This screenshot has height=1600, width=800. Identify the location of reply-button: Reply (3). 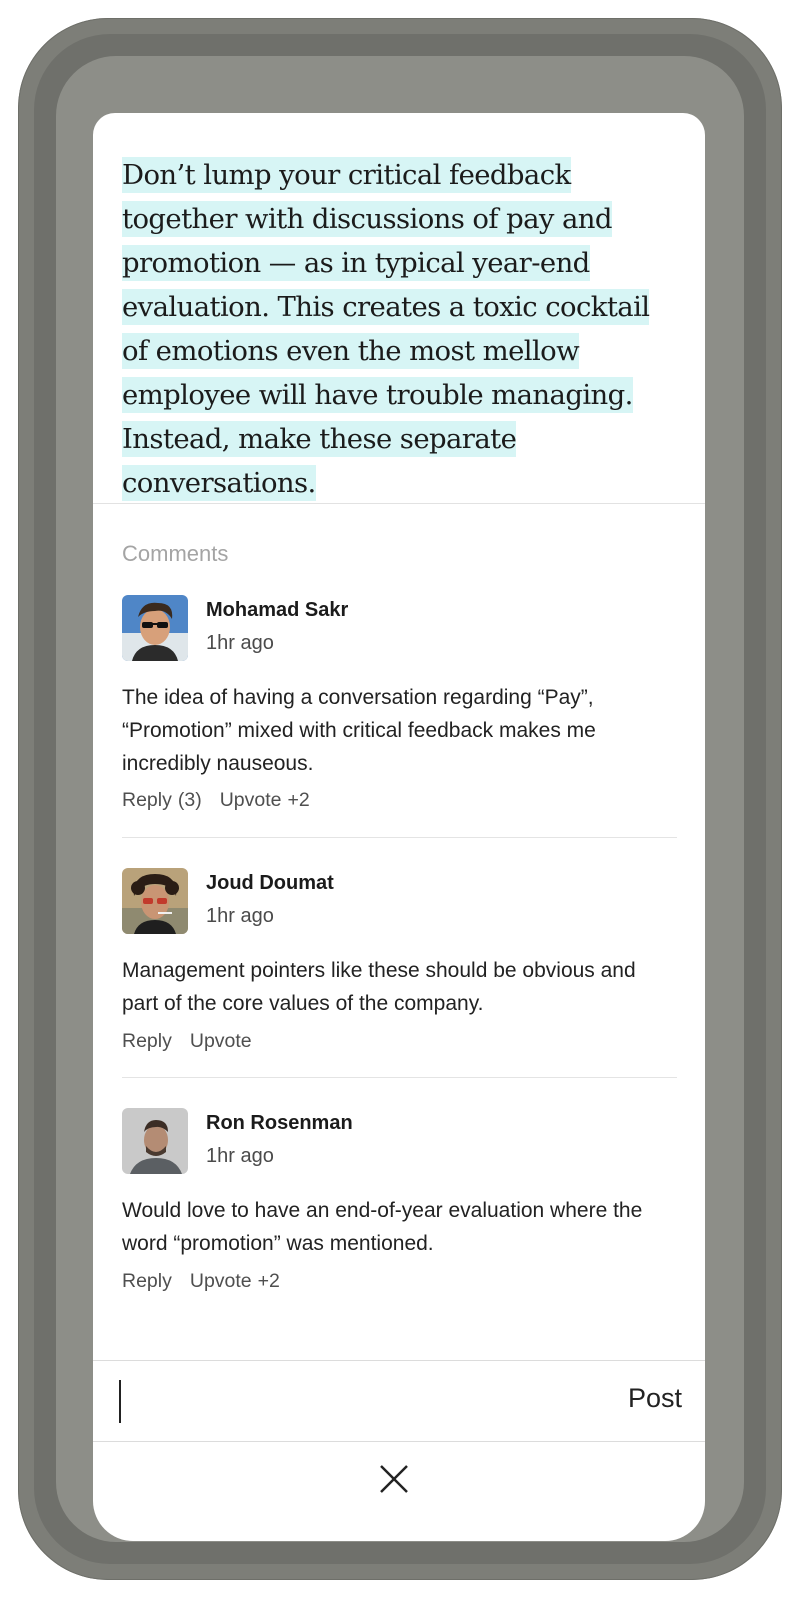
(162, 800).